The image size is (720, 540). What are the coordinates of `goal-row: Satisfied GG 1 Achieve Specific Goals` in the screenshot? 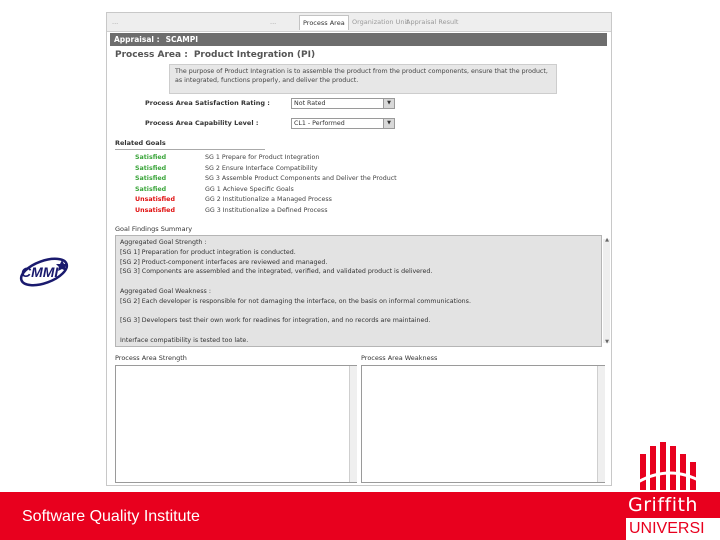 It's located at (214, 189).